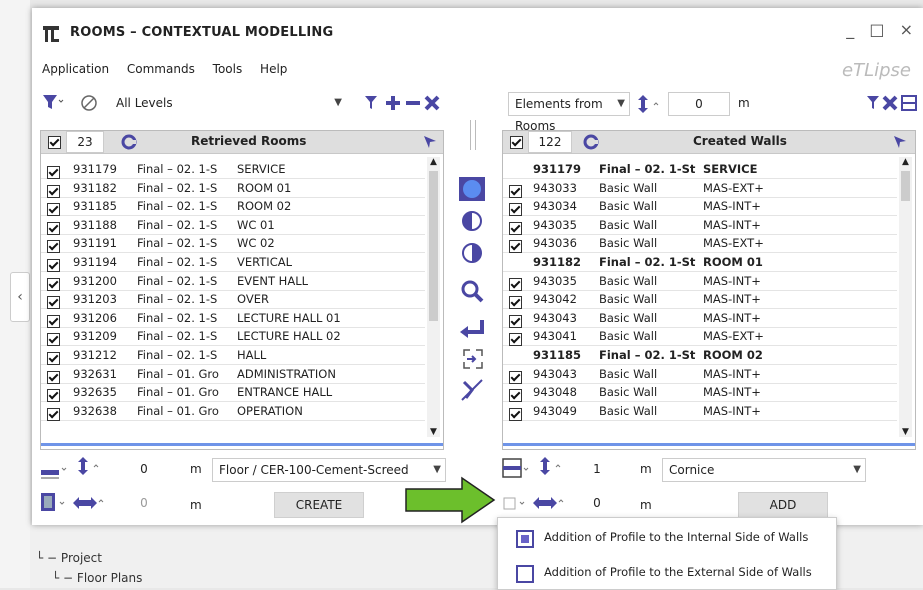 The image size is (923, 590). Describe the element at coordinates (700, 189) in the screenshot. I see `table-row: 943033 Basic Wall MAS-EXT+` at that location.